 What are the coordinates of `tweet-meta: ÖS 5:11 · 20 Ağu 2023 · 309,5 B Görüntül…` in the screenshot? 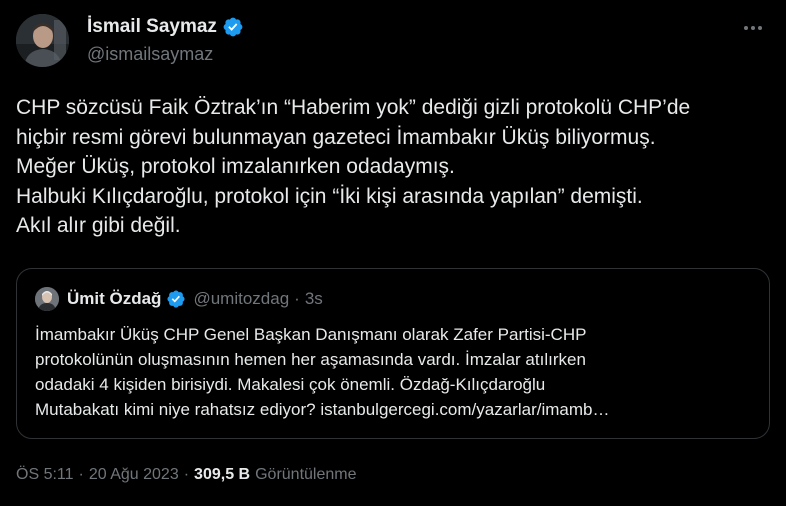 It's located at (186, 475).